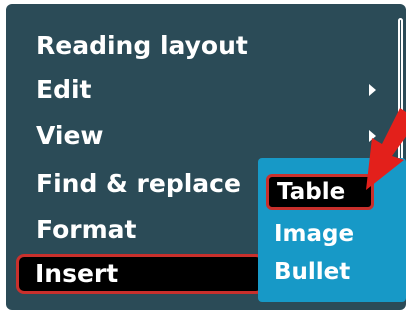  I want to click on chevron-right-icon, so click(372, 90).